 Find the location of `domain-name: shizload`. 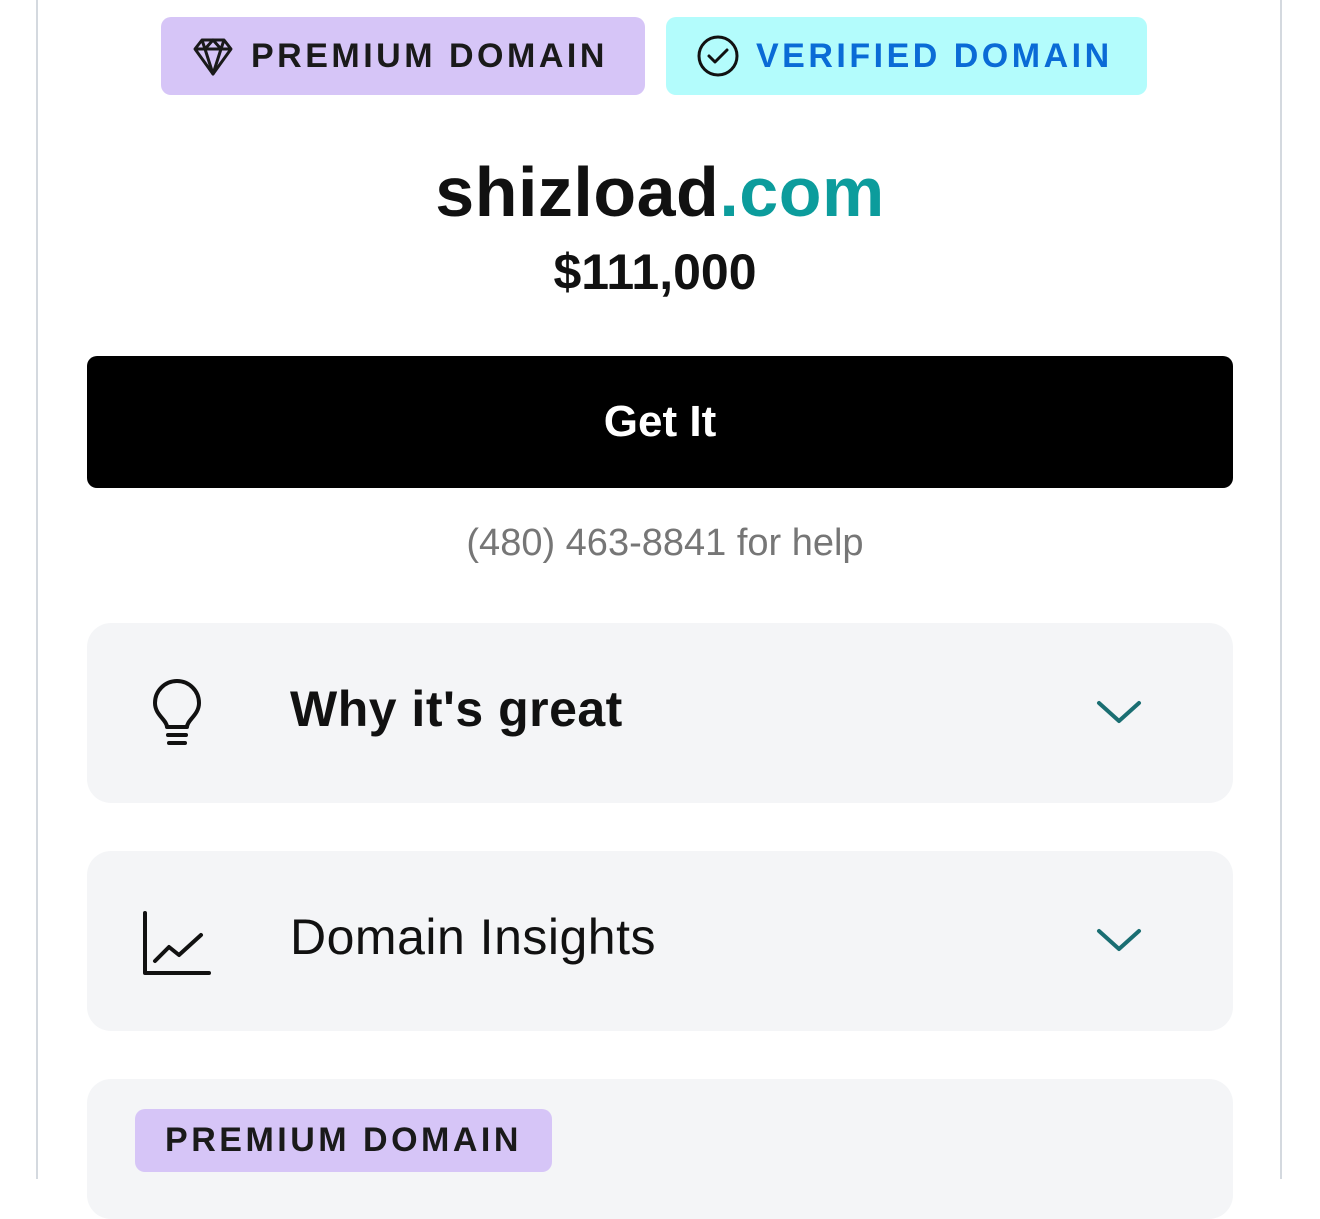

domain-name: shizload is located at coordinates (577, 192).